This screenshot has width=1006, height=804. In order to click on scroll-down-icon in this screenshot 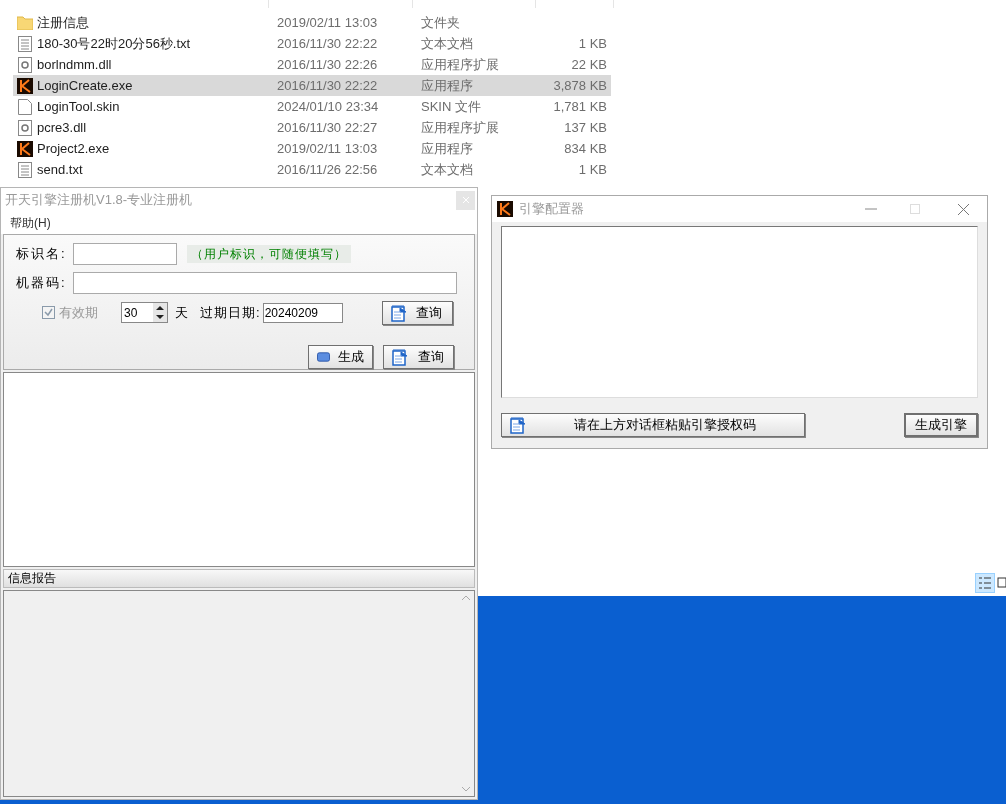, I will do `click(466, 789)`.